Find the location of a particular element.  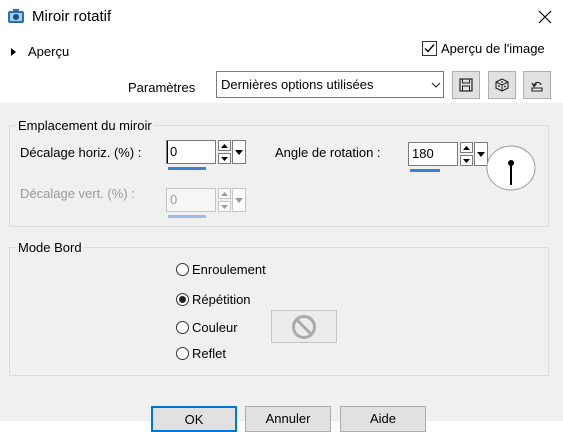

rotation-angle-dial is located at coordinates (511, 168).